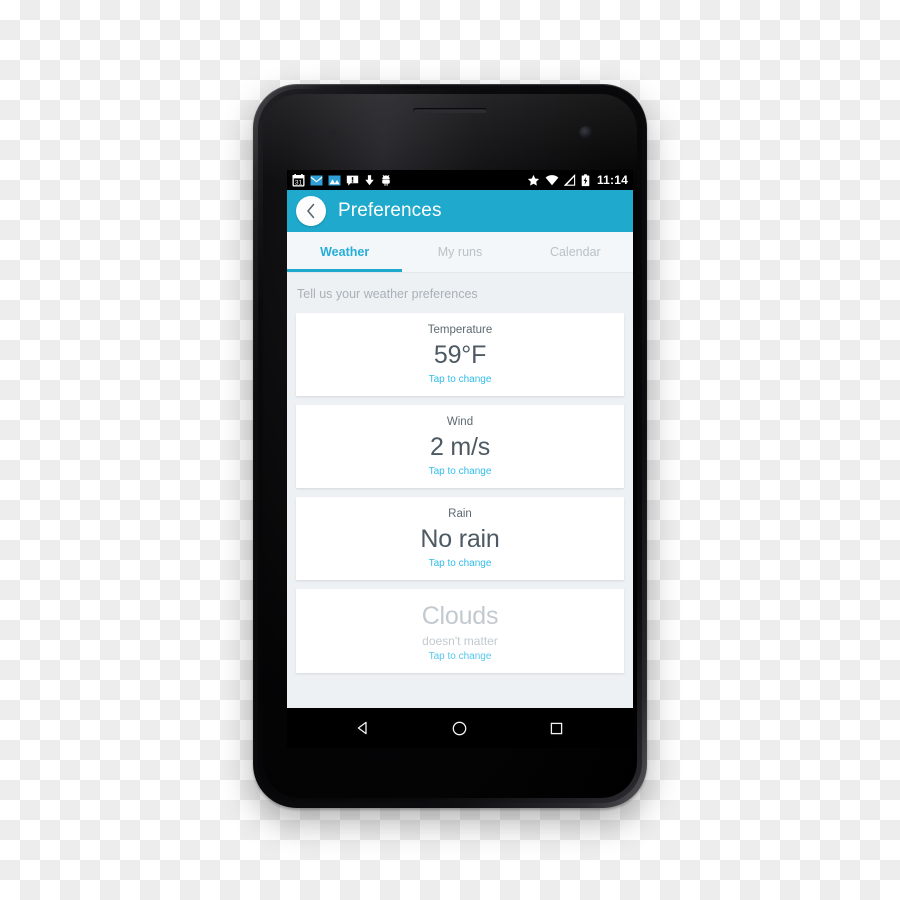 The width and height of the screenshot is (900, 900). What do you see at coordinates (575, 252) in the screenshot?
I see `tab-calendar: Calendar` at bounding box center [575, 252].